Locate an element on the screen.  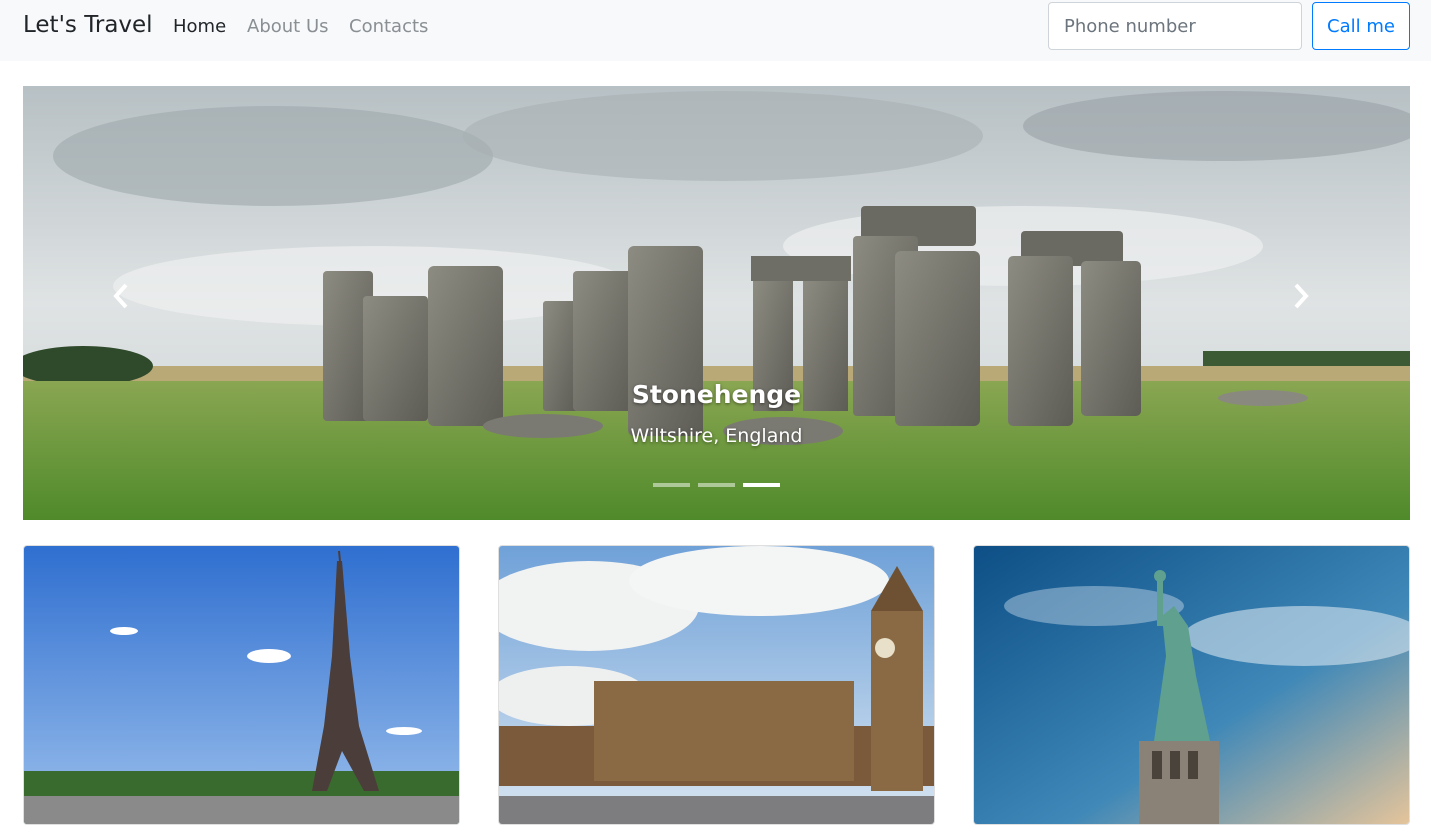
statue-of-liberty-photo is located at coordinates (1191, 685).